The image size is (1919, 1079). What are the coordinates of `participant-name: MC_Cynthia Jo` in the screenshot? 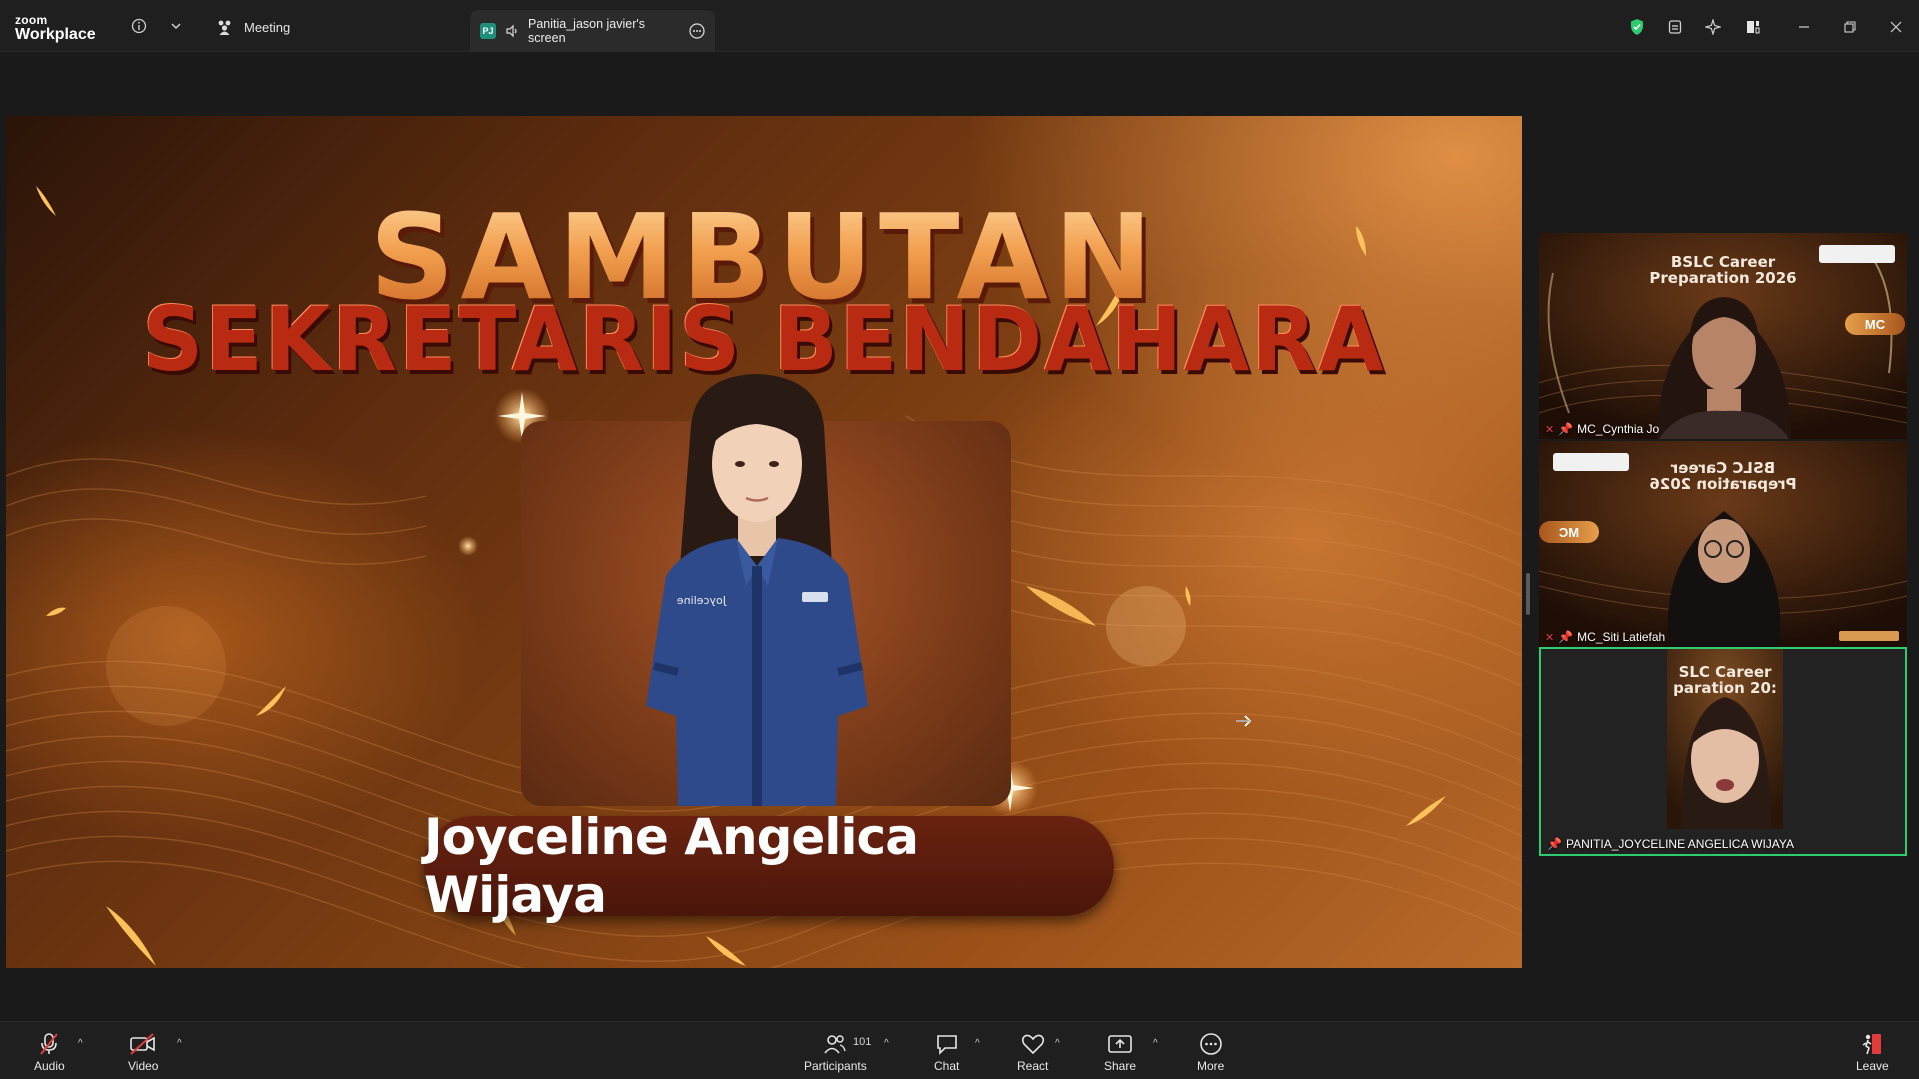 It's located at (1618, 429).